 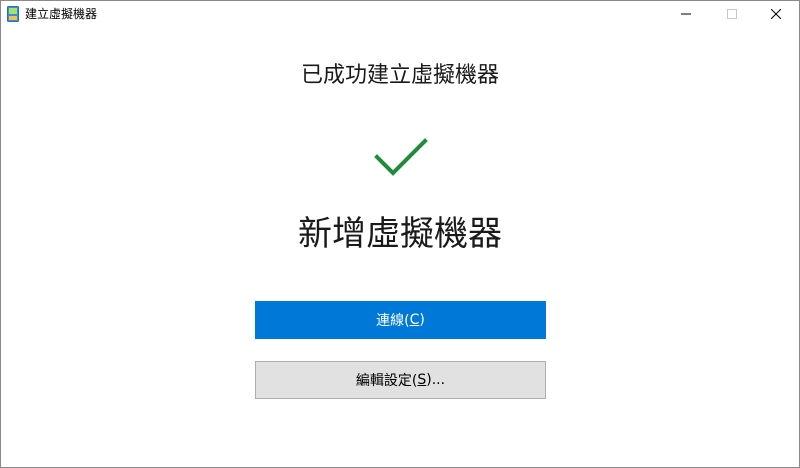 What do you see at coordinates (61, 14) in the screenshot?
I see `window-title: 建立虛擬機器` at bounding box center [61, 14].